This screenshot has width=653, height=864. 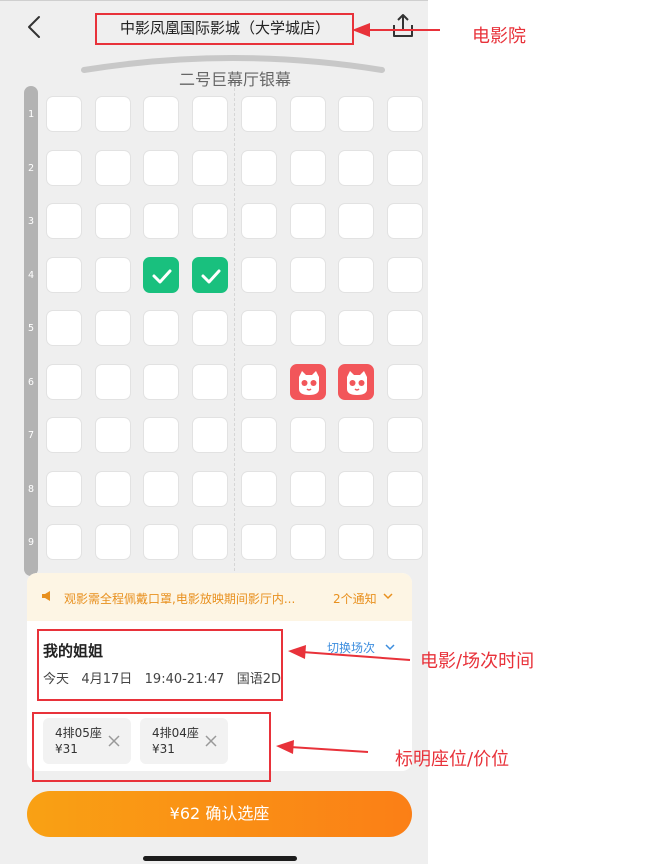 I want to click on annotation-seat-price: 标明座位/价位, so click(x=452, y=759).